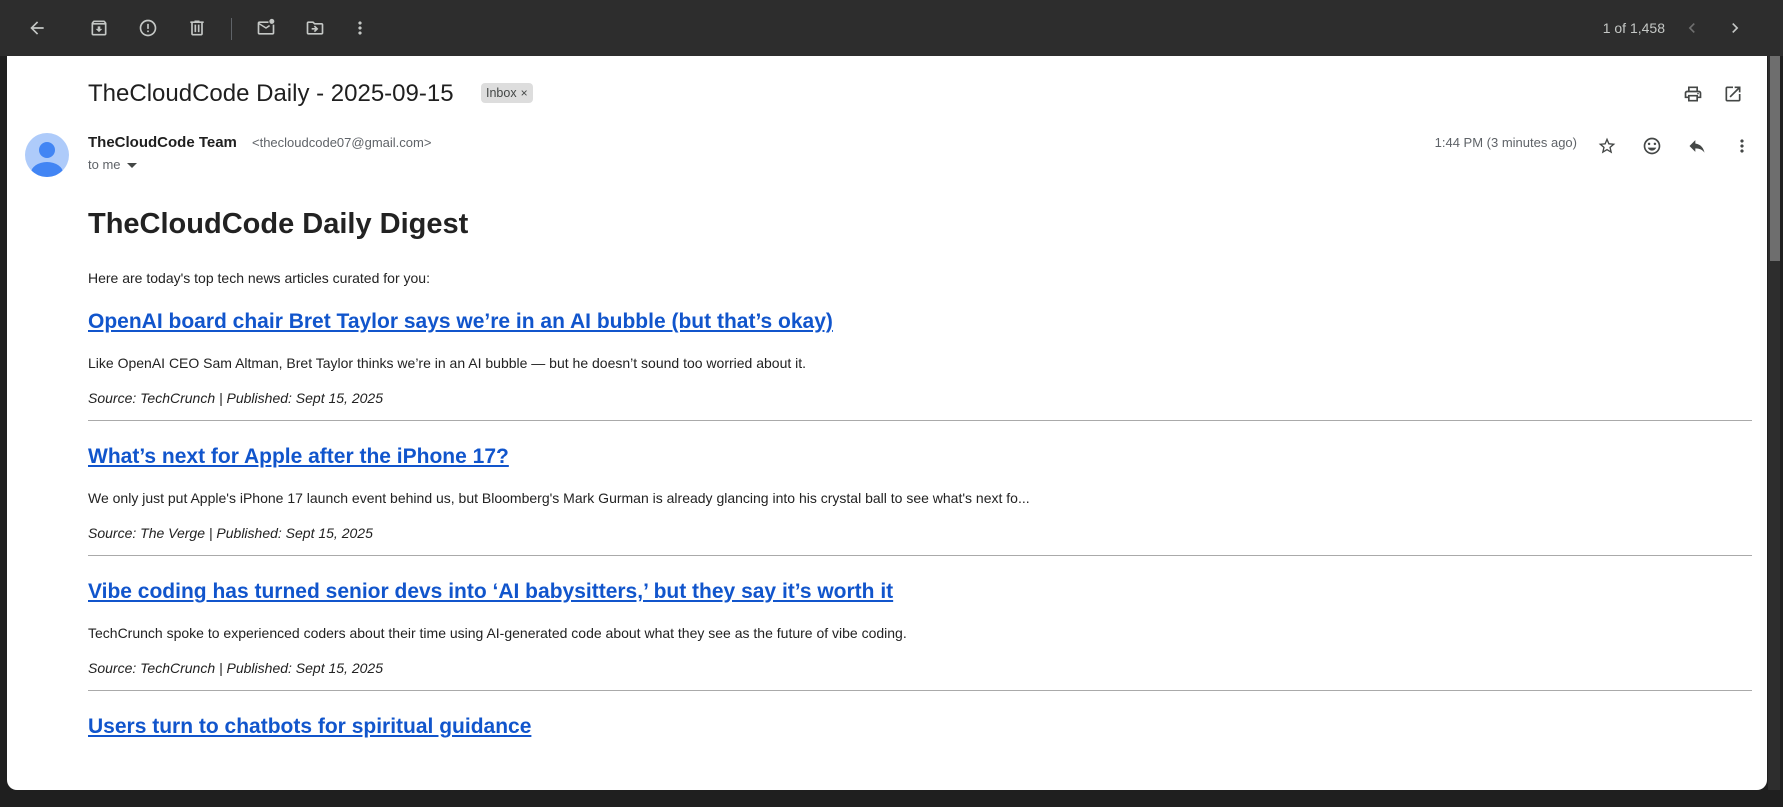 This screenshot has width=1783, height=807. I want to click on inbox-label-chip: Inbox ×, so click(507, 93).